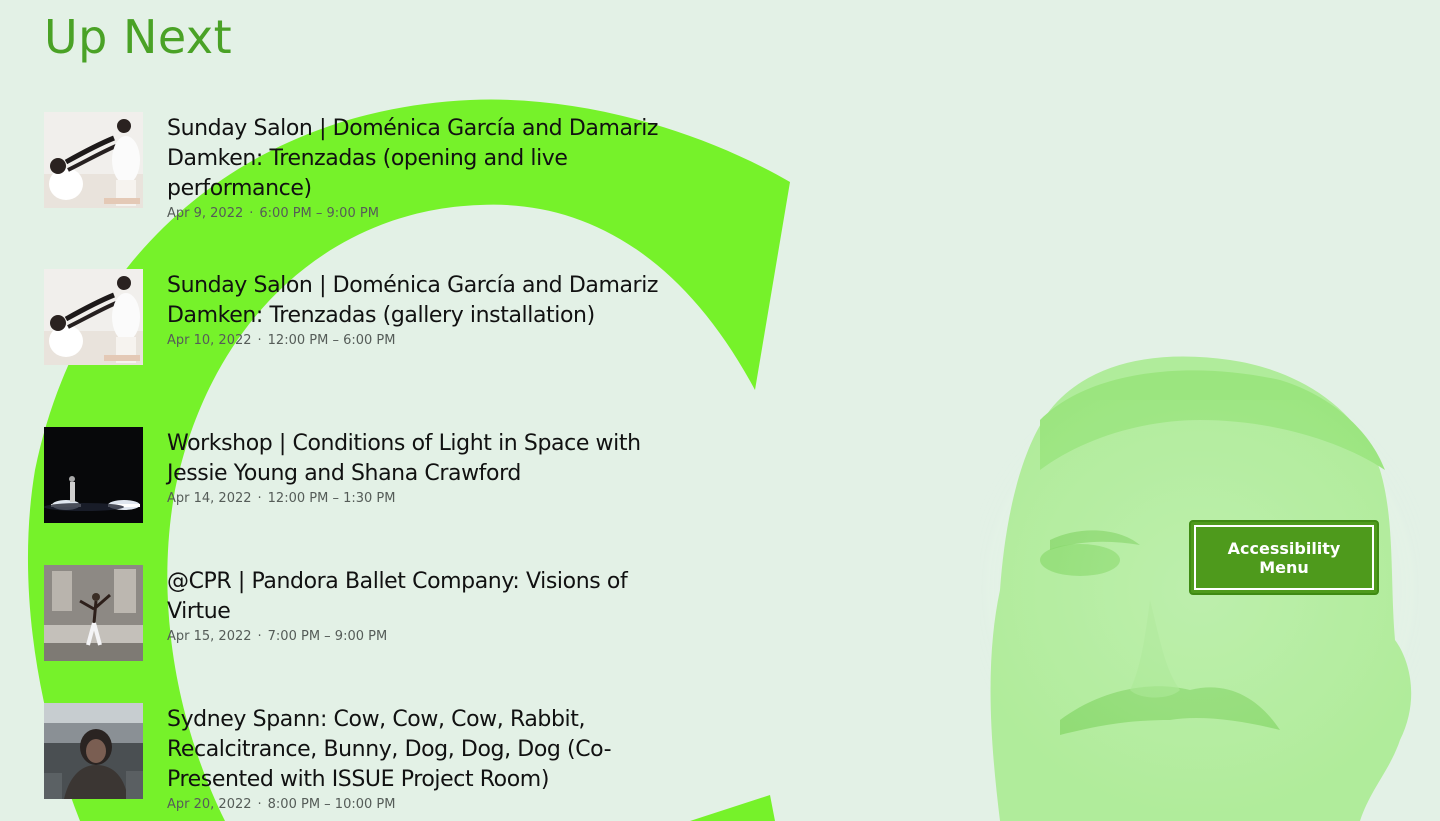 This screenshot has height=821, width=1440. What do you see at coordinates (417, 498) in the screenshot?
I see `event-datetime: Apr 14, 2022 · 12:00 PM – 1:30 PM` at bounding box center [417, 498].